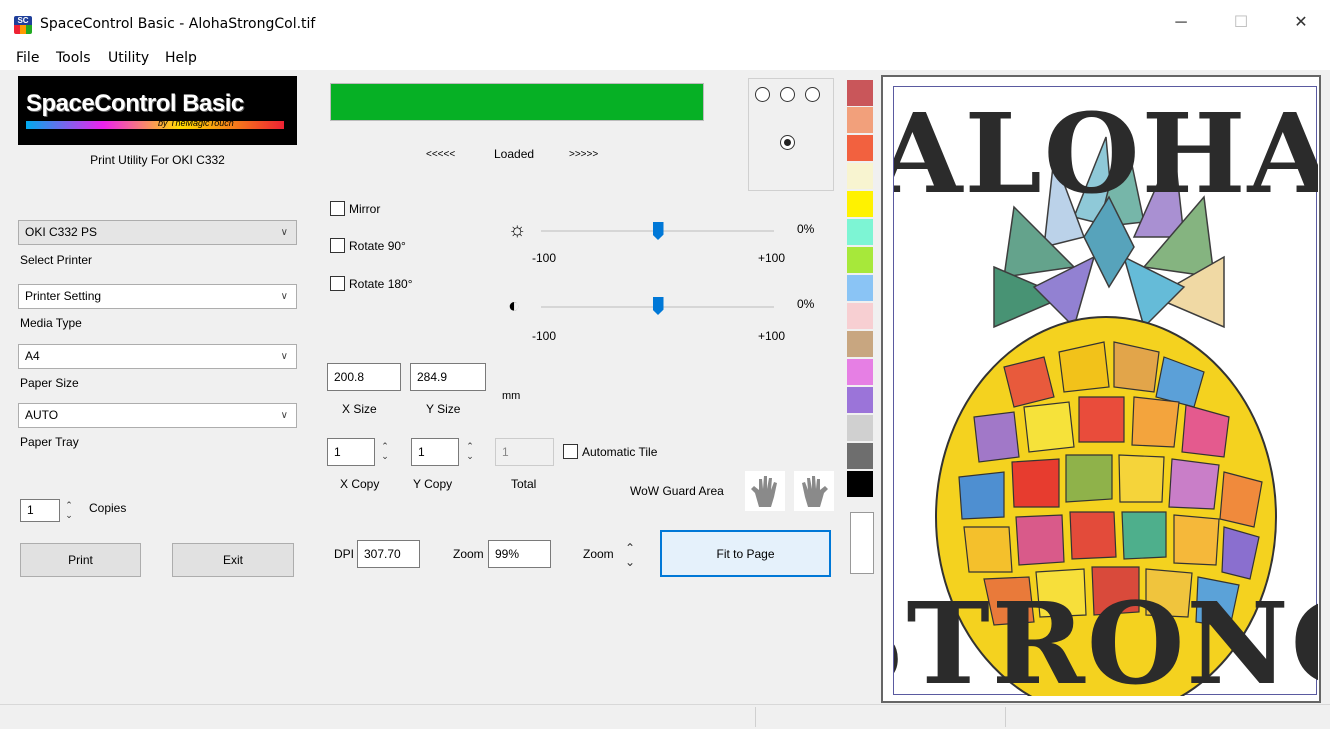  Describe the element at coordinates (433, 484) in the screenshot. I see `y-copy-label: Y Copy` at that location.